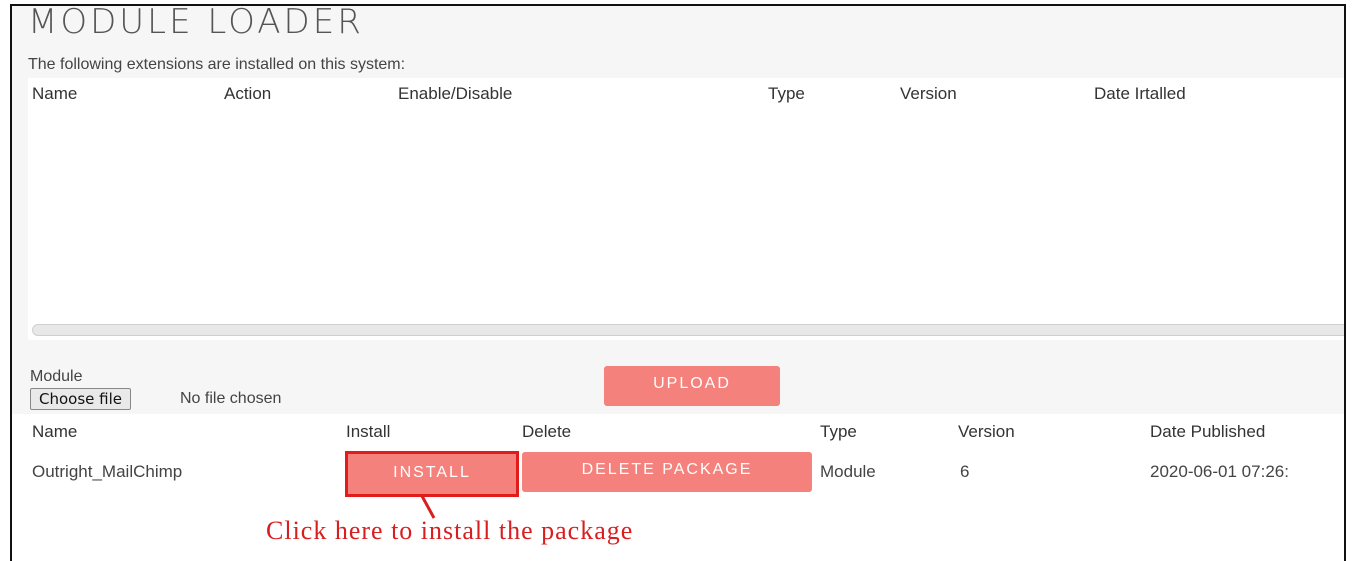 Image resolution: width=1354 pixels, height=561 pixels. I want to click on horizontal-scrollbar, so click(688, 330).